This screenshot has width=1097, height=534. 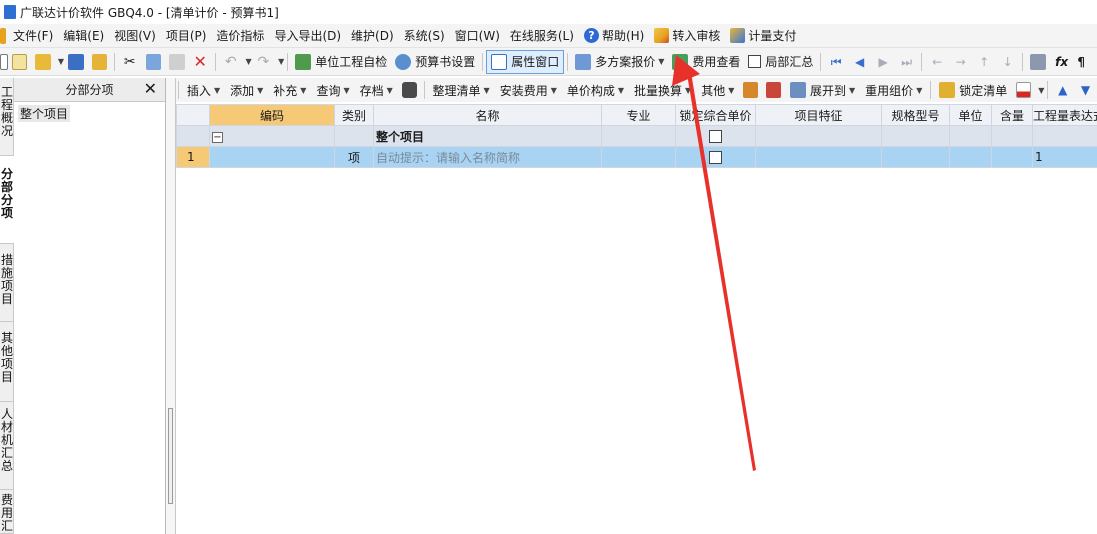 What do you see at coordinates (860, 62) in the screenshot?
I see `previous-record-icon: ◀` at bounding box center [860, 62].